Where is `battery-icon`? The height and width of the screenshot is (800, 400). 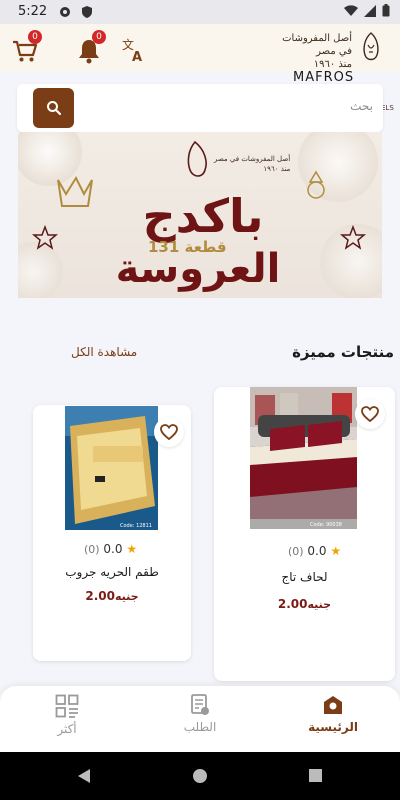
battery-icon is located at coordinates (386, 10).